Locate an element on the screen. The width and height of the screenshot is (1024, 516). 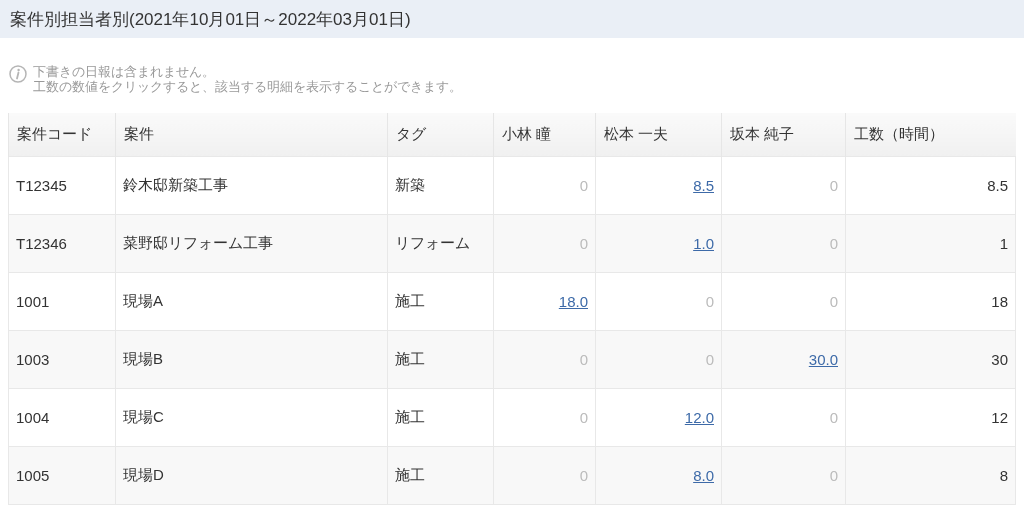
table-cell: 菜野邸リフォーム工事 is located at coordinates (251, 243).